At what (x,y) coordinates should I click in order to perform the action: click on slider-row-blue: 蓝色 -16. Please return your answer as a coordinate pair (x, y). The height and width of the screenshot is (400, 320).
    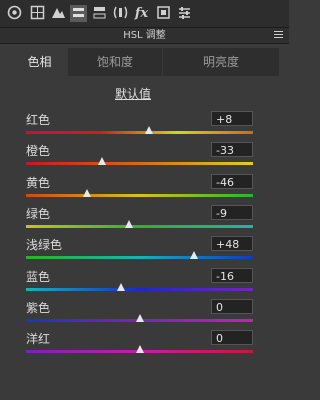
    Looking at the image, I should click on (144, 283).